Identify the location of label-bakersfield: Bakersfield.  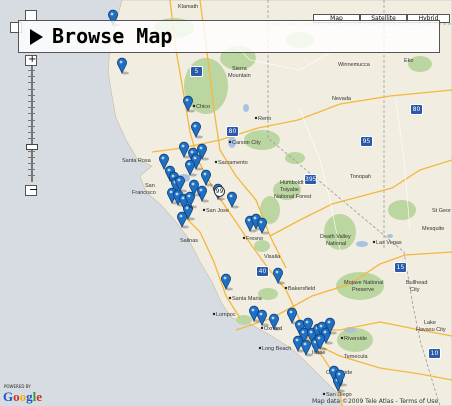
(301, 289).